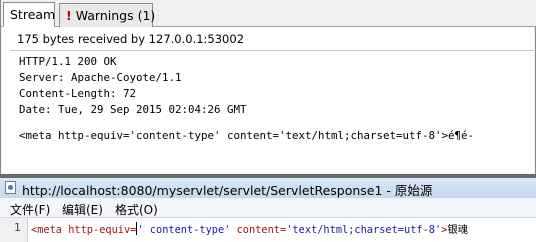 Image resolution: width=536 pixels, height=242 pixels. What do you see at coordinates (69, 15) in the screenshot?
I see `warning-icon: !` at bounding box center [69, 15].